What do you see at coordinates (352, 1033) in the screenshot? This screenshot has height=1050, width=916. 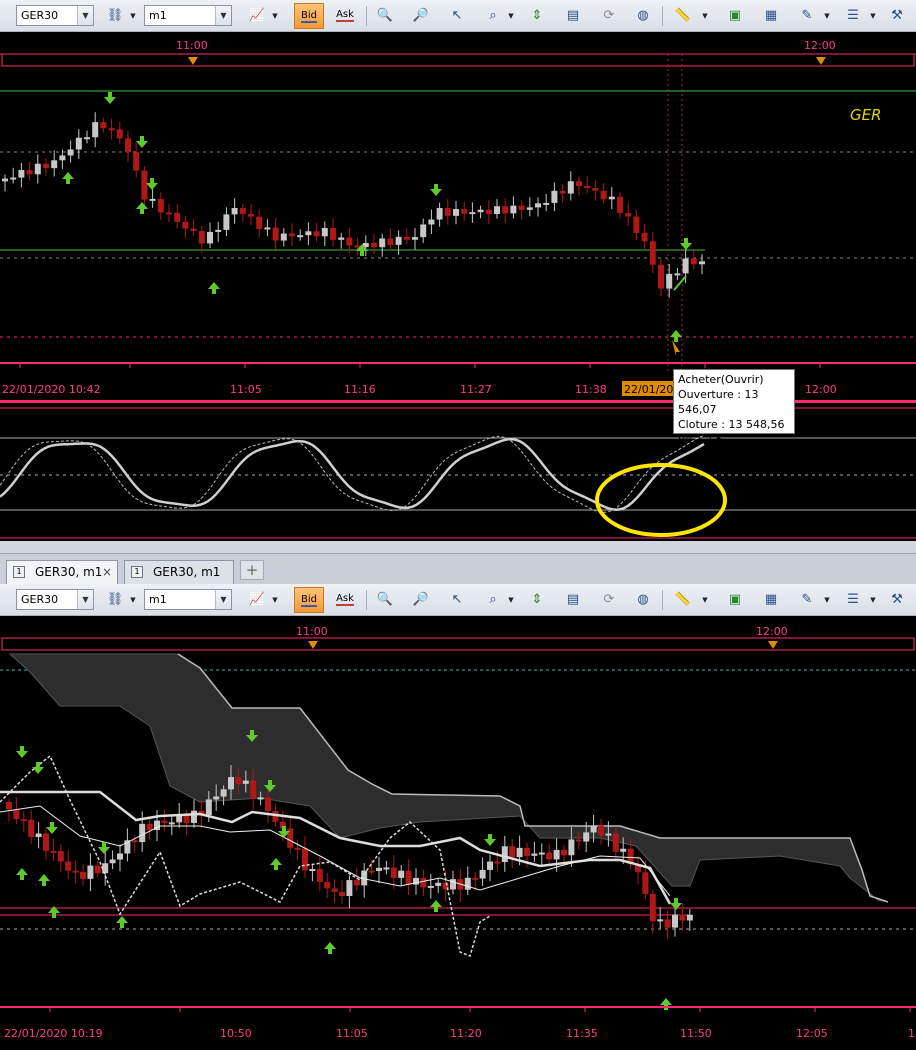 I see `time-axis-label: 11:05` at bounding box center [352, 1033].